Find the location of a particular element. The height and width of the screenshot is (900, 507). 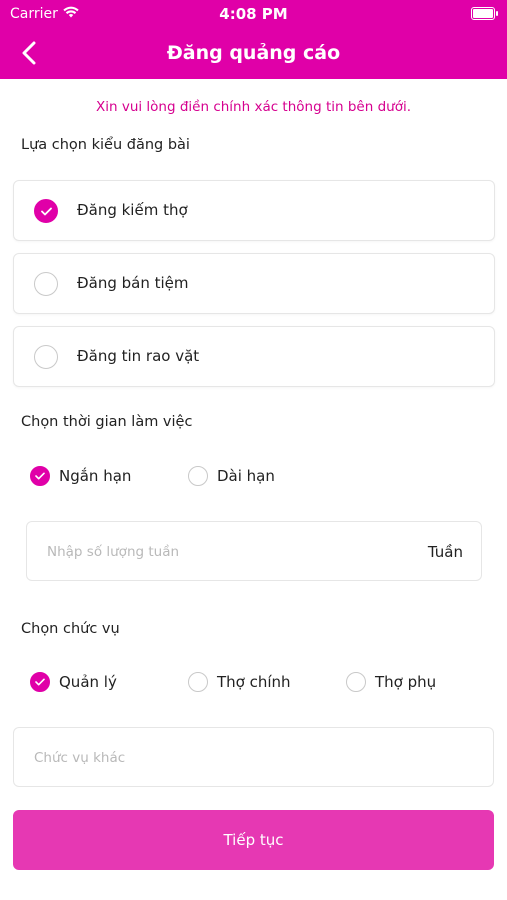

page-title: Đăng quảng cáo is located at coordinates (253, 53).